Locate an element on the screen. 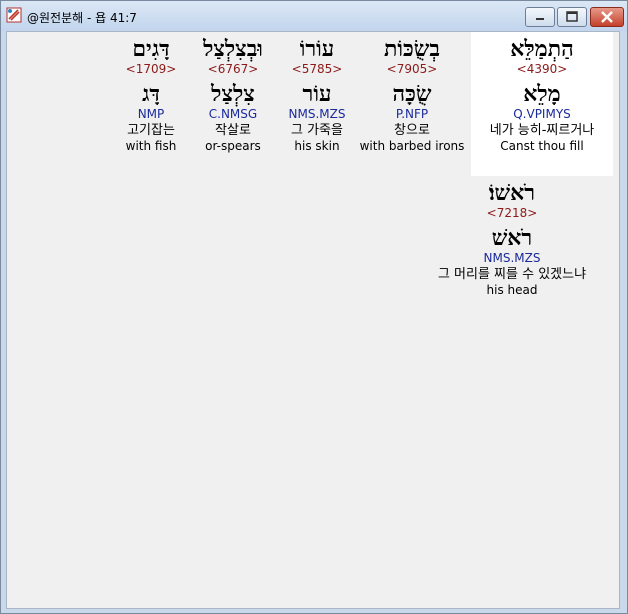  lemma: שֻׂכָּה is located at coordinates (412, 94).